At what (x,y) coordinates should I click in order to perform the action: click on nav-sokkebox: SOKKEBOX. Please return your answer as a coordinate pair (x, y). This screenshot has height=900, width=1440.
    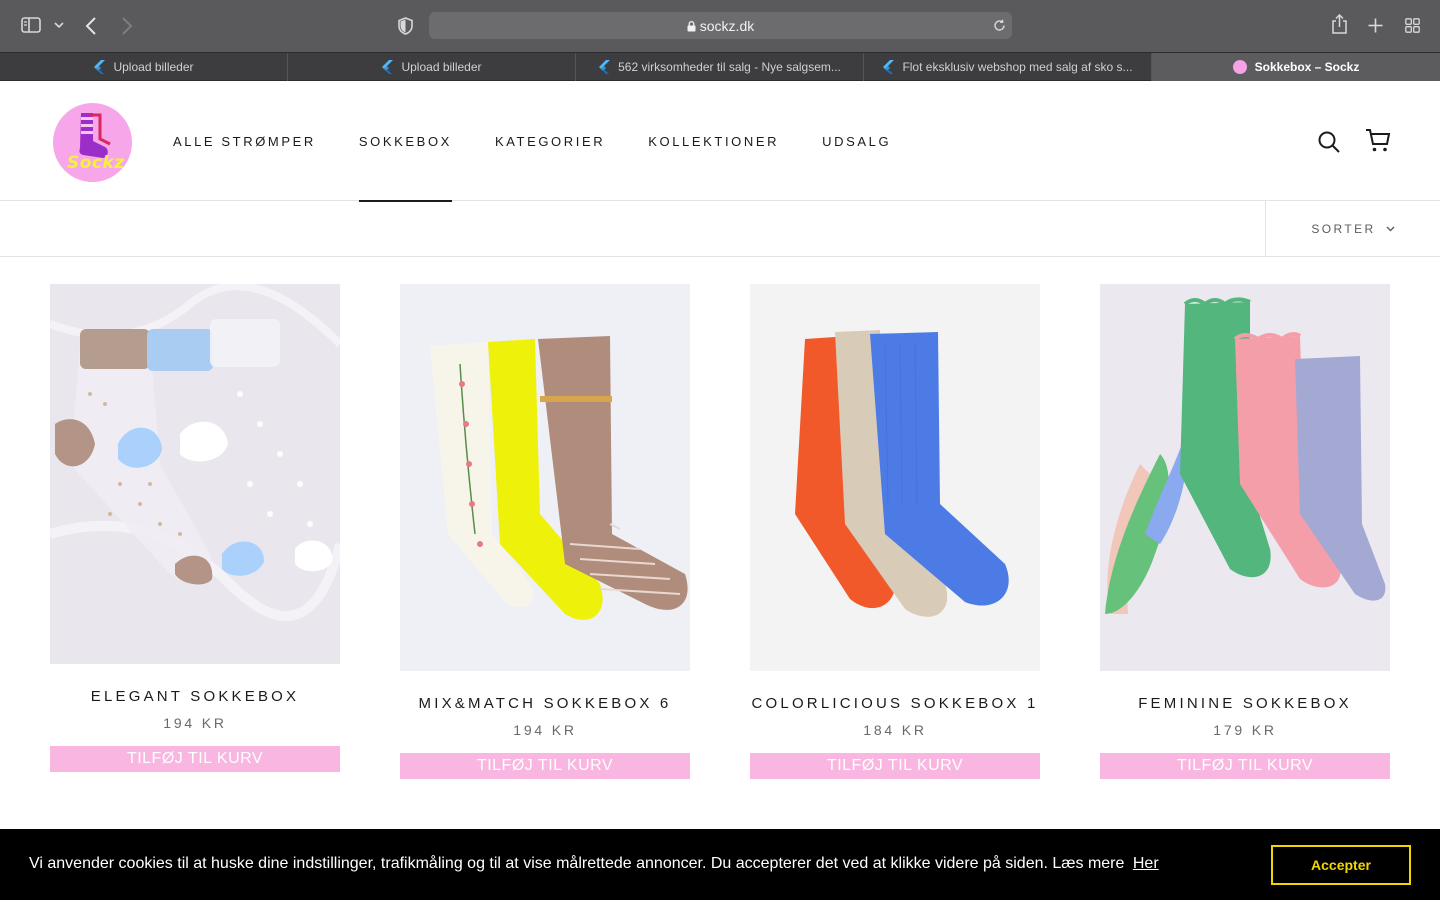
    Looking at the image, I should click on (405, 141).